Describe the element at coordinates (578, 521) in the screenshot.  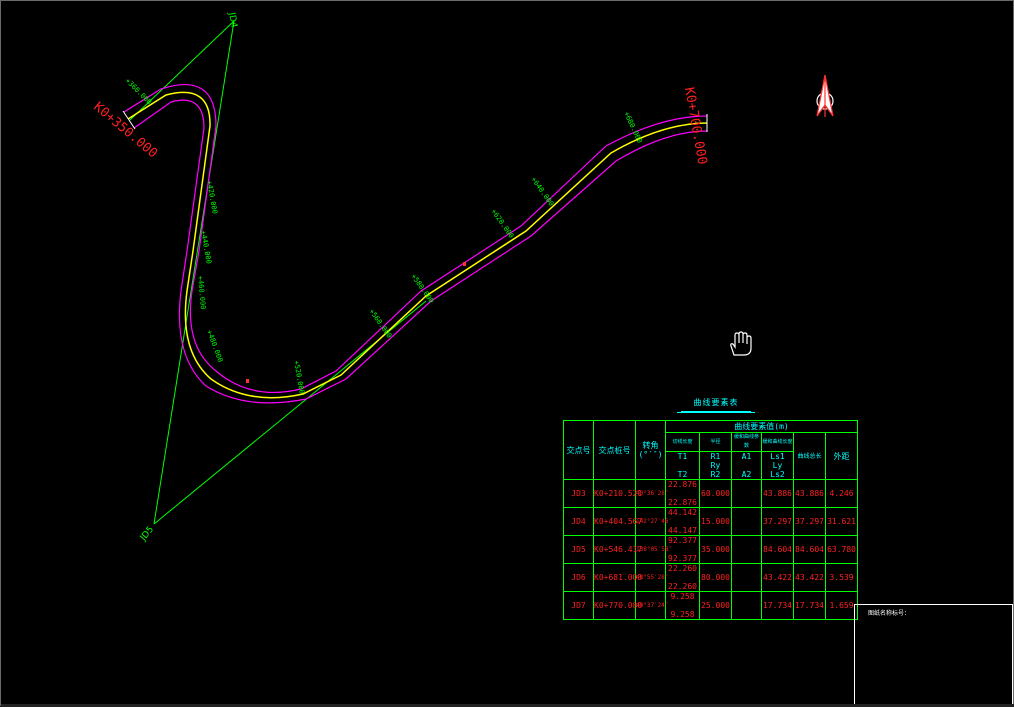
I see `cell-jd: JD4` at that location.